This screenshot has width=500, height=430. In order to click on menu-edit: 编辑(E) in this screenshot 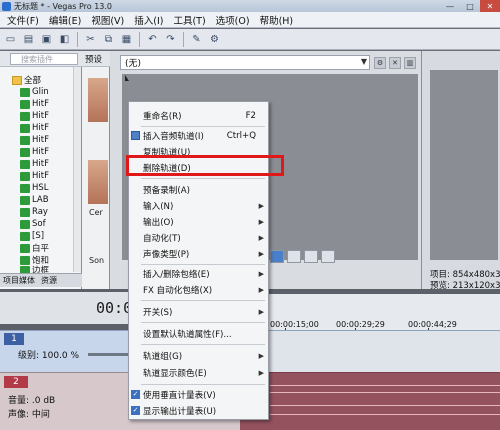, I will do `click(65, 20)`.